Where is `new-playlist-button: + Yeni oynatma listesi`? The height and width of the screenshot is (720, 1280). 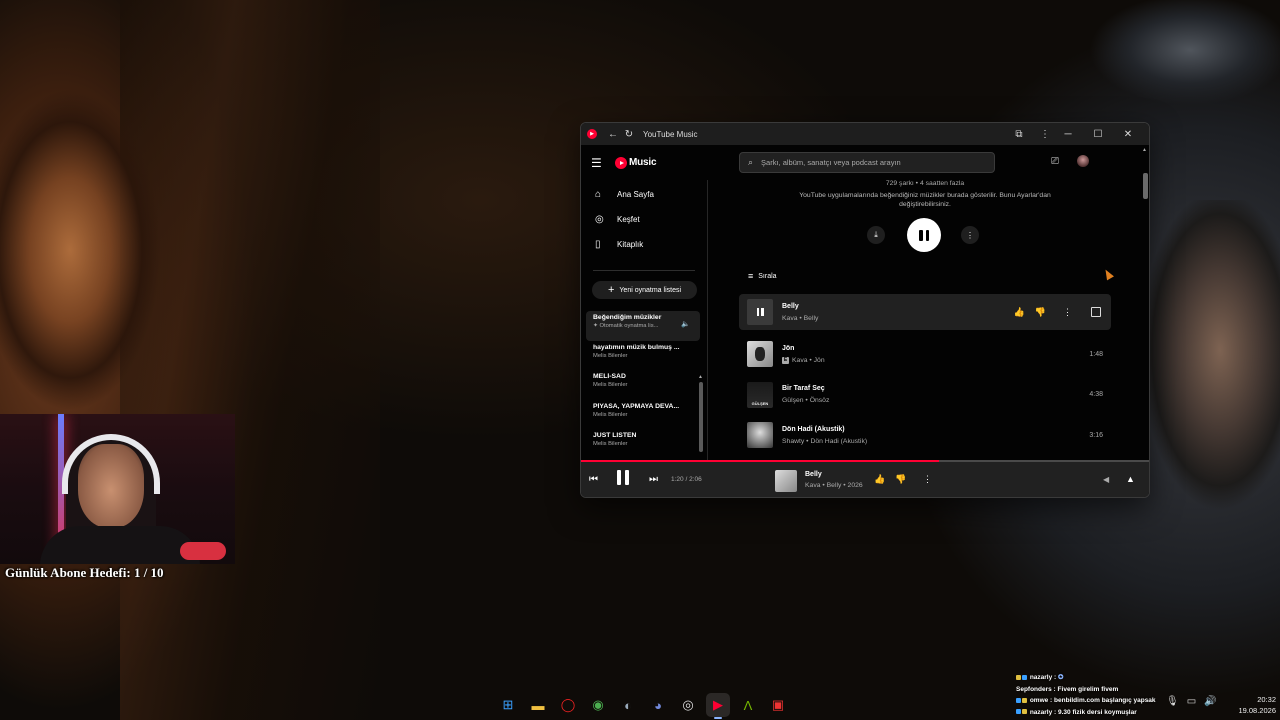
new-playlist-button: + Yeni oynatma listesi is located at coordinates (644, 290).